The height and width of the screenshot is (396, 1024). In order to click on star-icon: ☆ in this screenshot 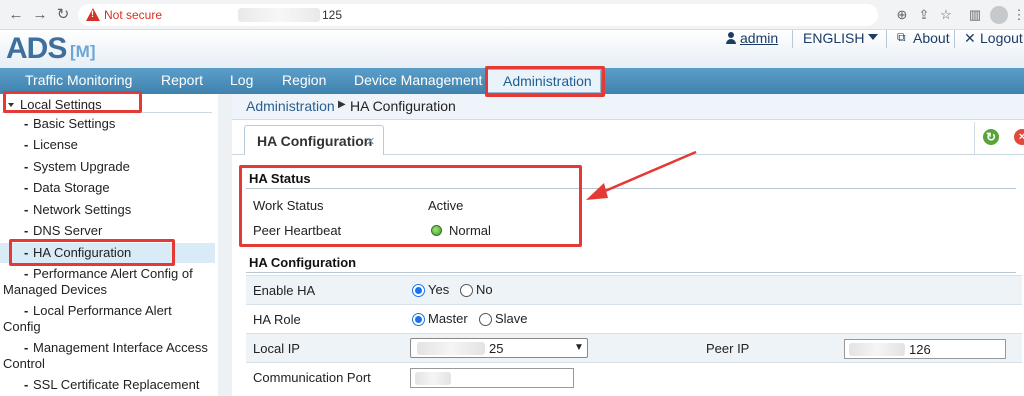, I will do `click(946, 15)`.